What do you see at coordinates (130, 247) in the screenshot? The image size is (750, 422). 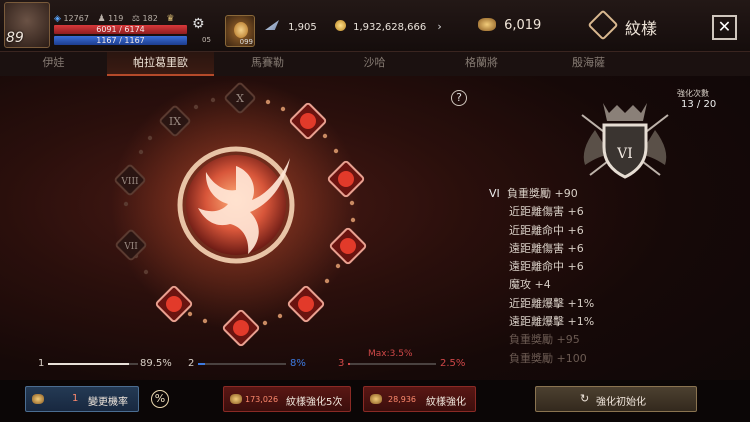 I see `numeral-vii: VII` at bounding box center [130, 247].